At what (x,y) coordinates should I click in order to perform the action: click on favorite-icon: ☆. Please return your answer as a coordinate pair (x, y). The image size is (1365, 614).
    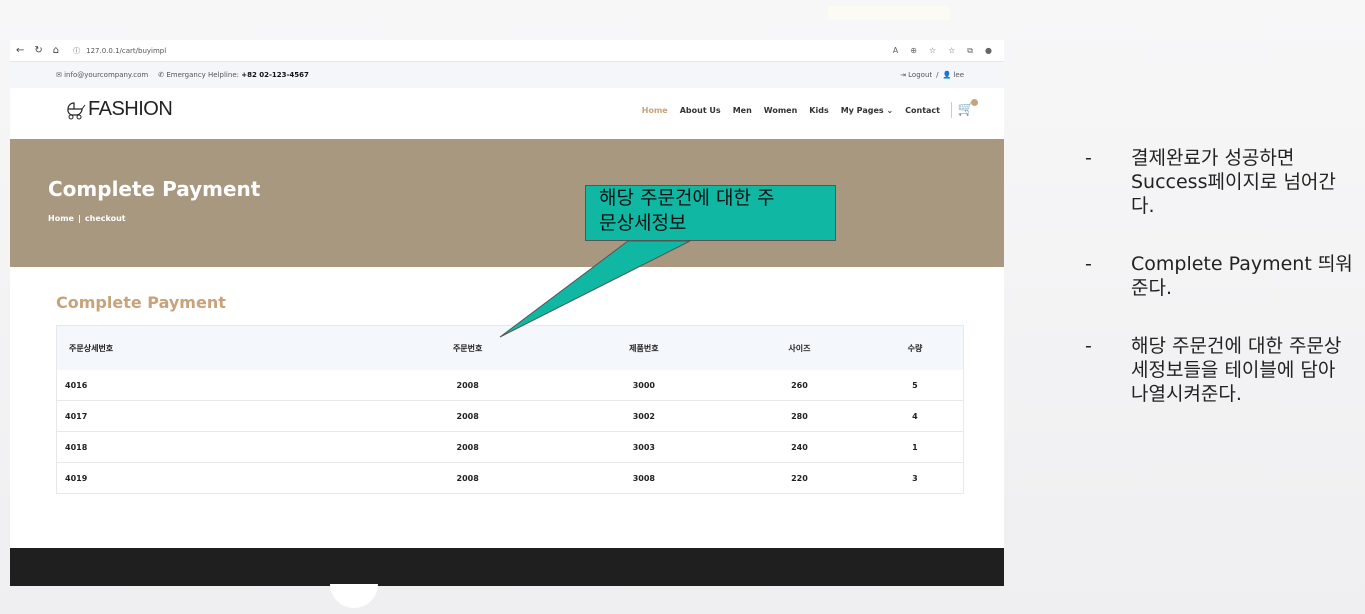
    Looking at the image, I should click on (932, 51).